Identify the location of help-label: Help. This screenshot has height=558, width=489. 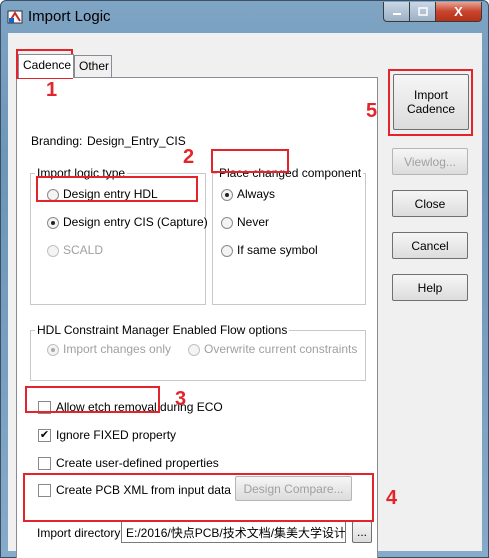
(430, 287).